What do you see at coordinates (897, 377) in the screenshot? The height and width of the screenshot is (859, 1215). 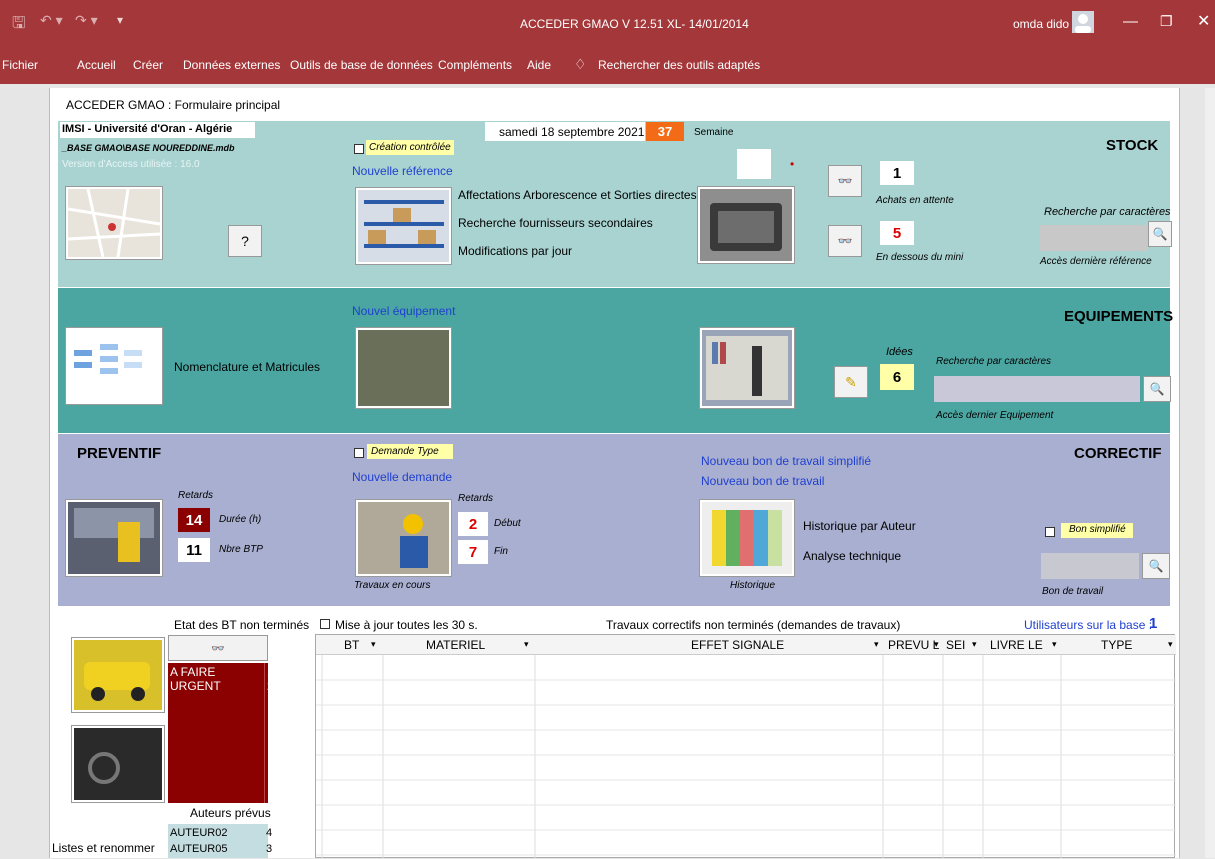 I see `idees-count: 6` at bounding box center [897, 377].